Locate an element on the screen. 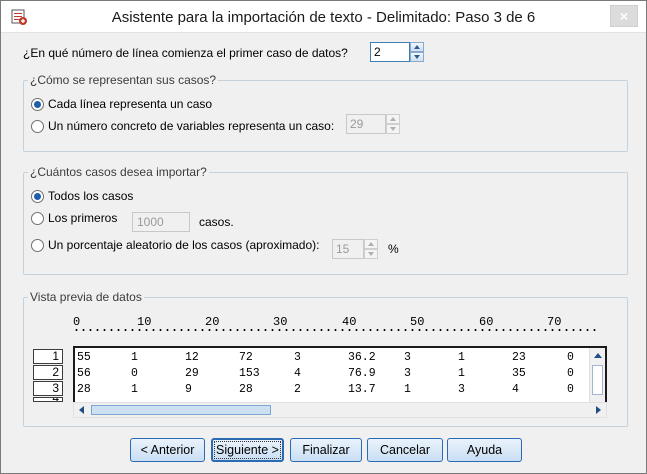  cell: 35 is located at coordinates (519, 373).